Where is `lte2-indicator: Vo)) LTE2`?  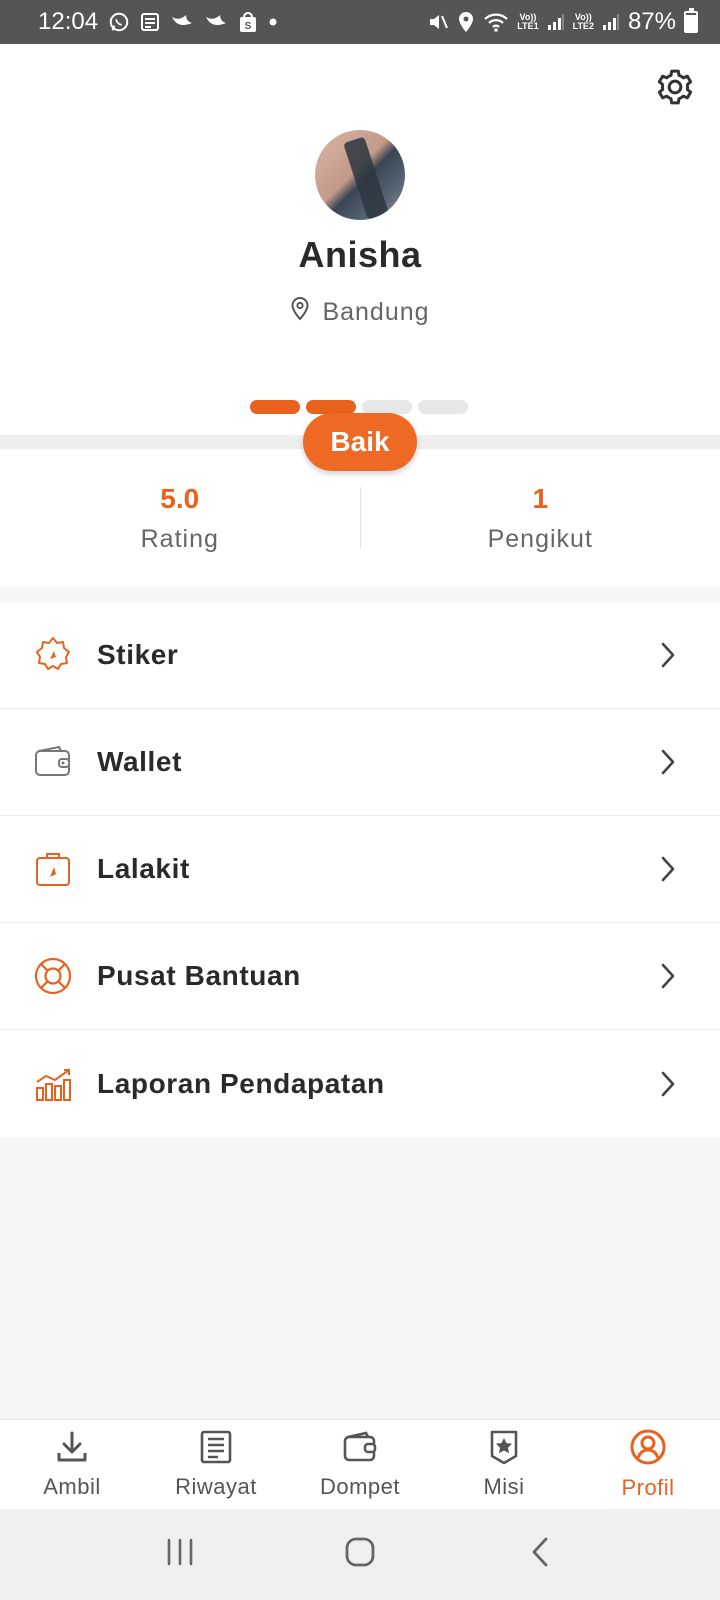
lte2-indicator: Vo)) LTE2 is located at coordinates (583, 22).